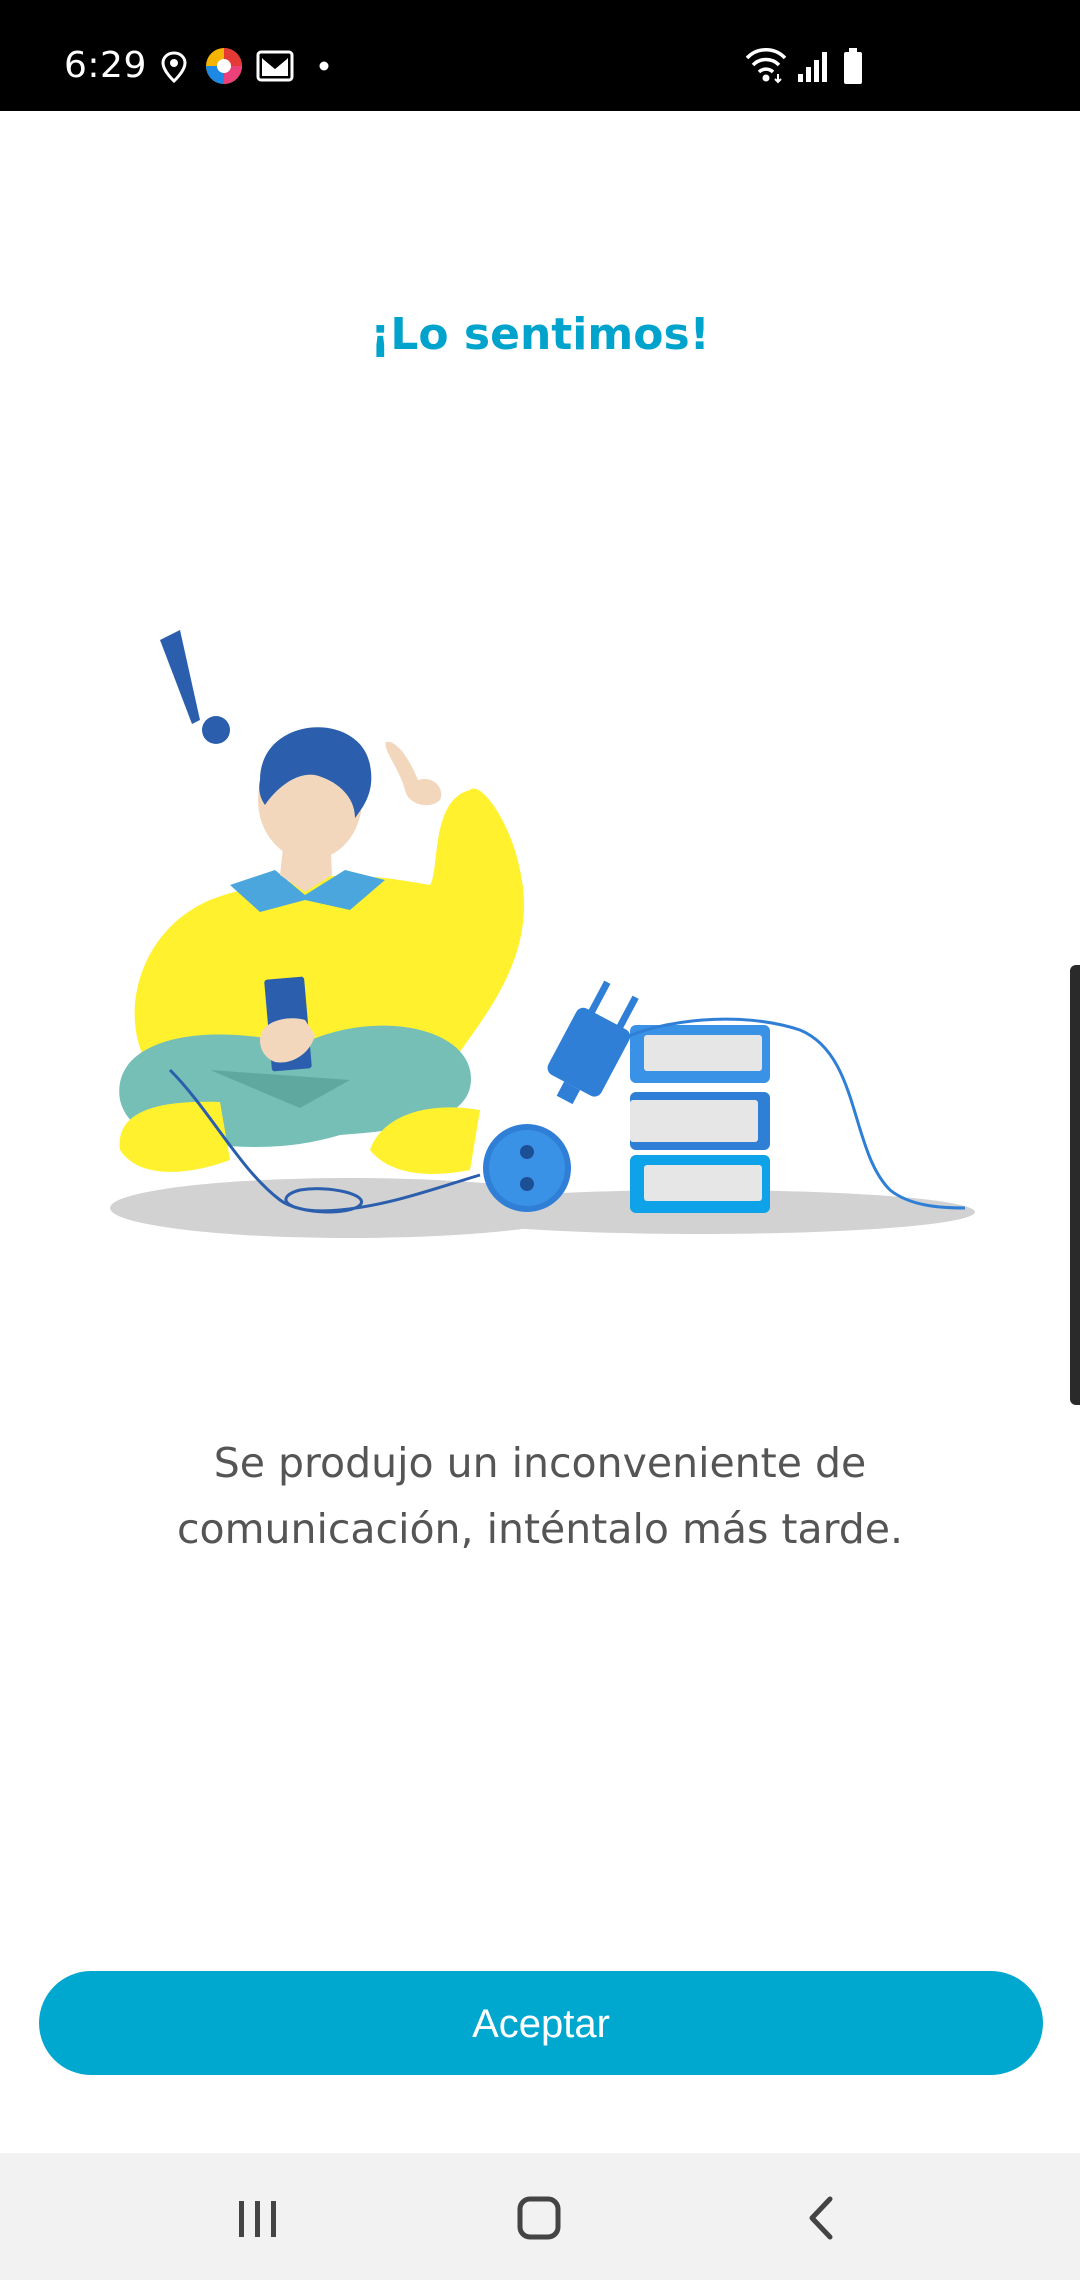  I want to click on mail-icon, so click(275, 66).